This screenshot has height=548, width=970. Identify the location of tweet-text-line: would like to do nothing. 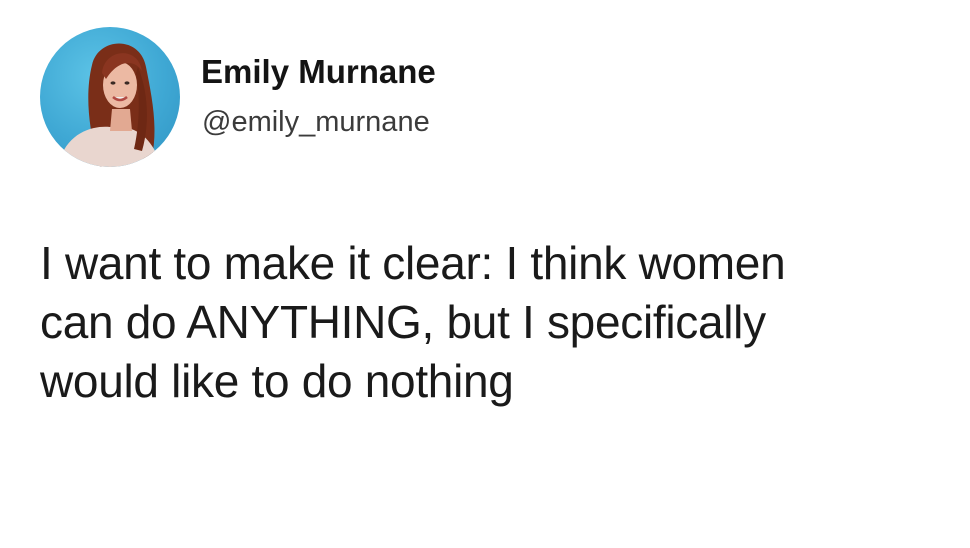
(277, 381).